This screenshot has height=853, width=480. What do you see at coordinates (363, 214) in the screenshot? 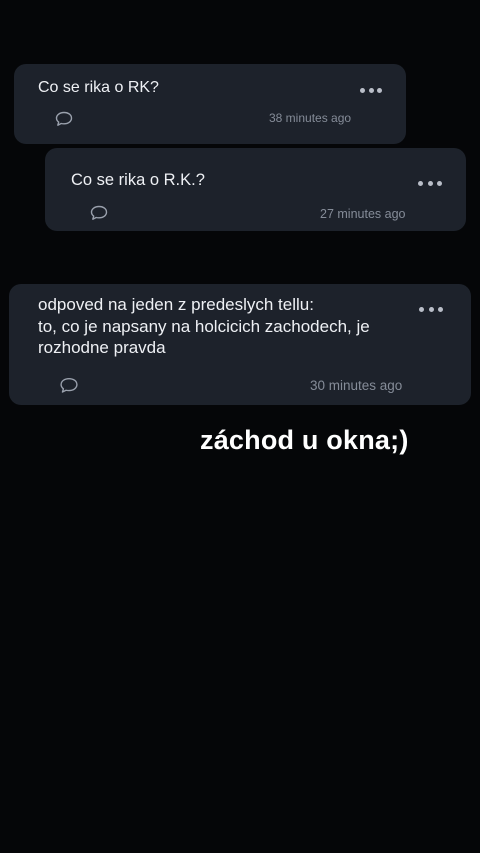
I see `post-timestamp: 27 minutes ago` at bounding box center [363, 214].